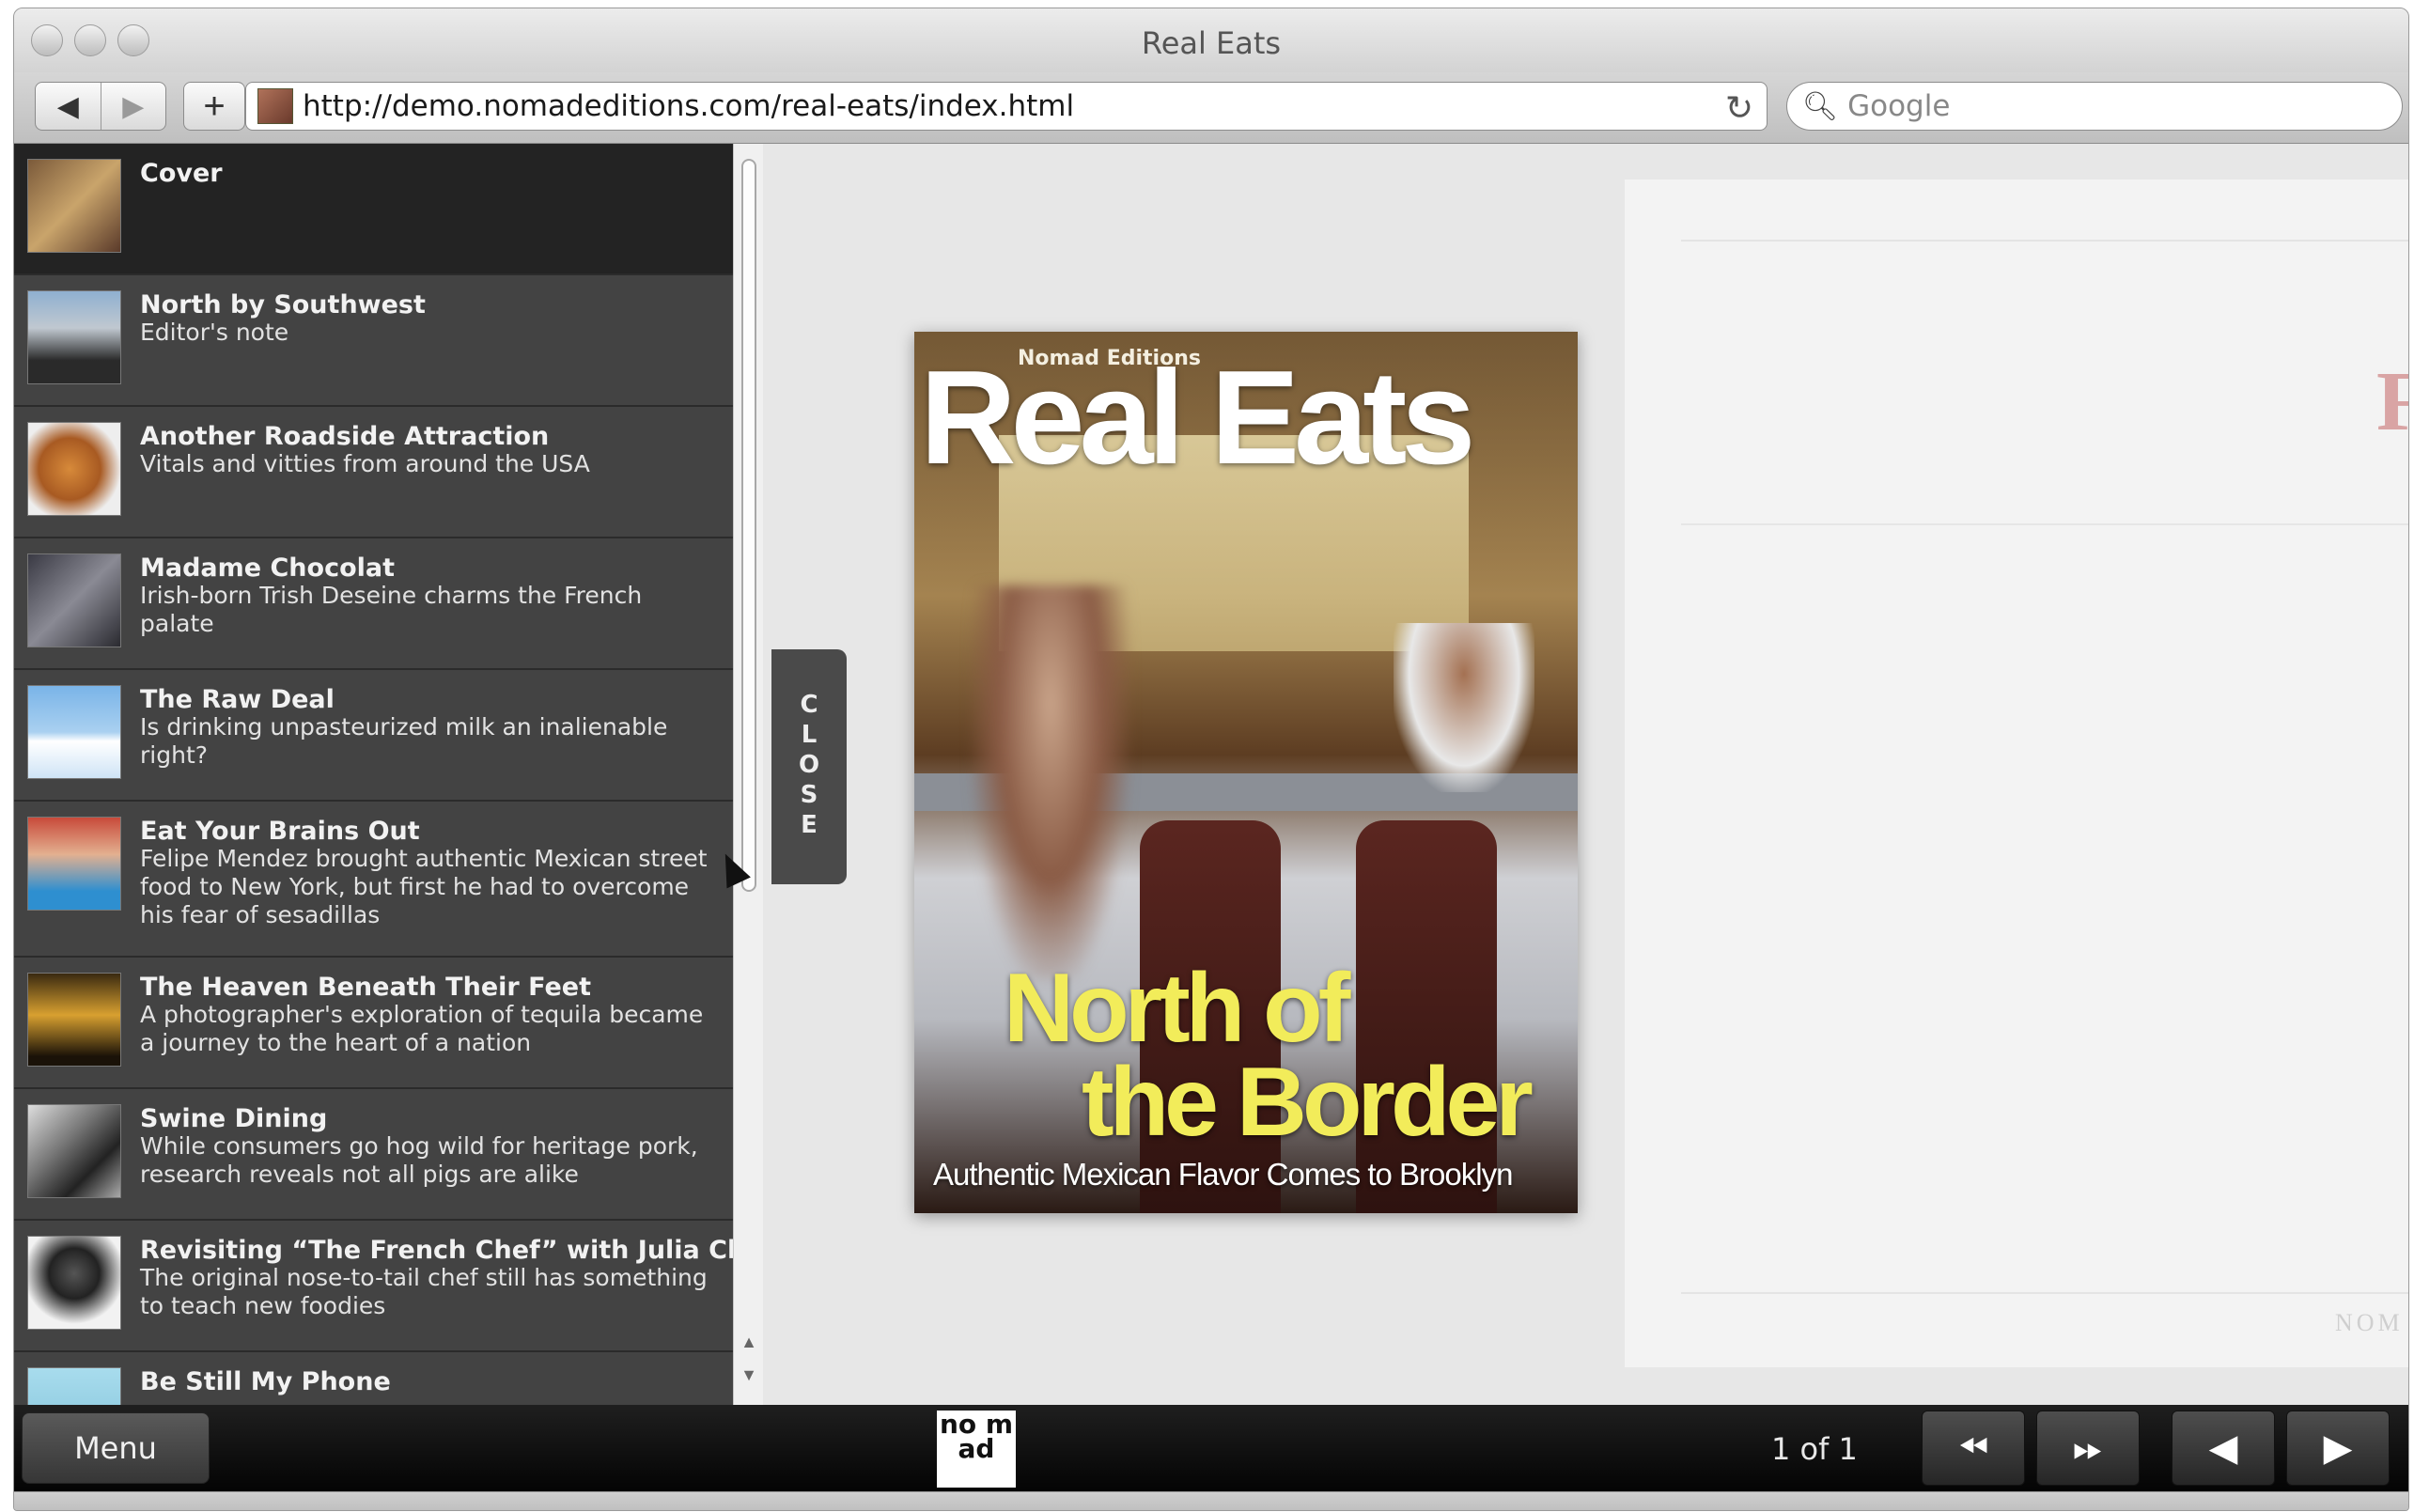 Image resolution: width=2414 pixels, height=1512 pixels. I want to click on chef-photo, so click(1464, 707).